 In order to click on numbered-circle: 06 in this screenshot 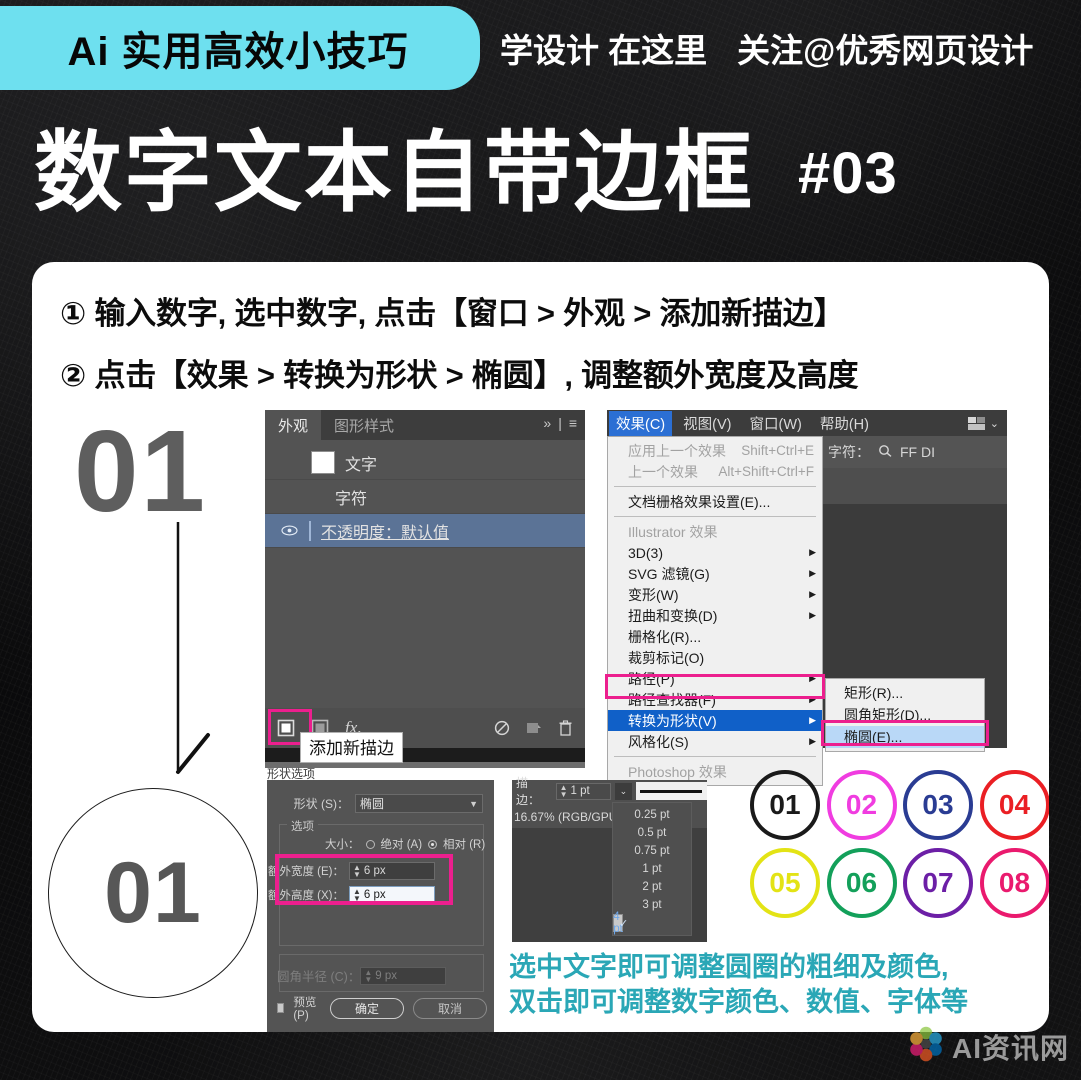, I will do `click(861, 883)`.